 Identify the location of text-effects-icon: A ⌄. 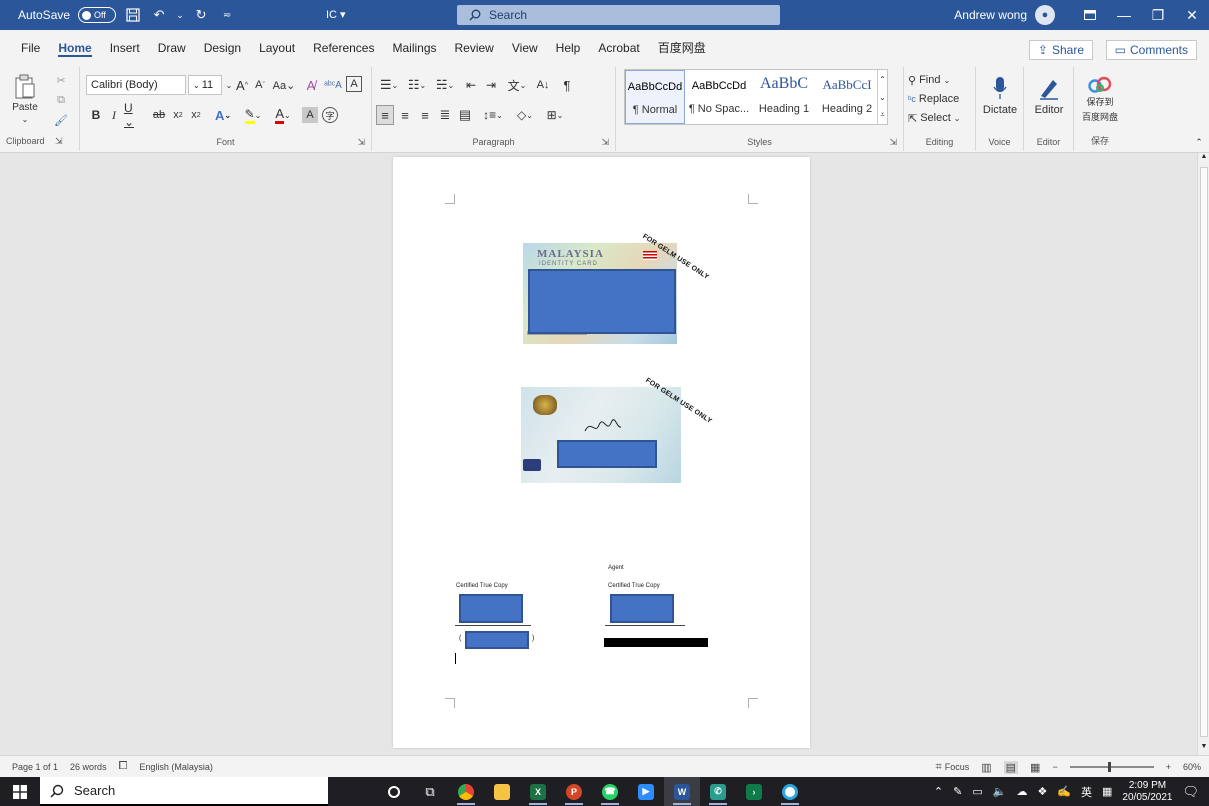
(223, 115).